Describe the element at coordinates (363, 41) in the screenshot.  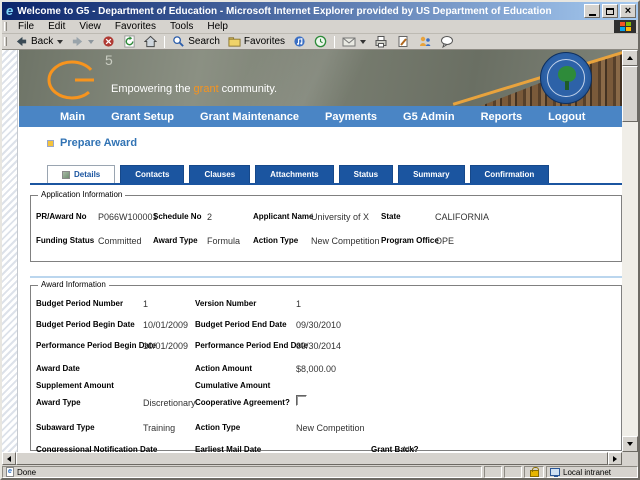
I see `mail-dropdown-icon` at that location.